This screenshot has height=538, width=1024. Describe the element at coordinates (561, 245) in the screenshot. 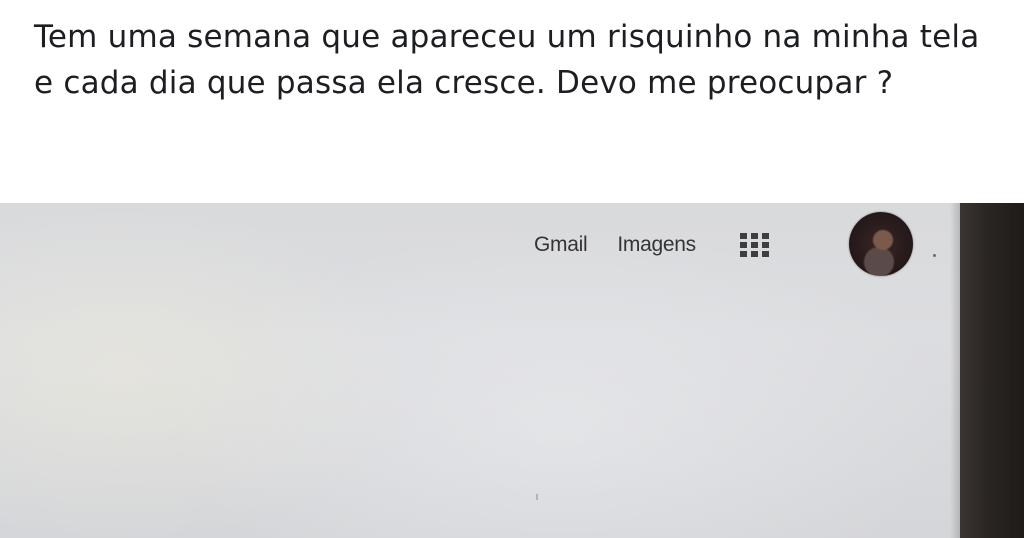

I see `gmail-link: Gmail` at that location.